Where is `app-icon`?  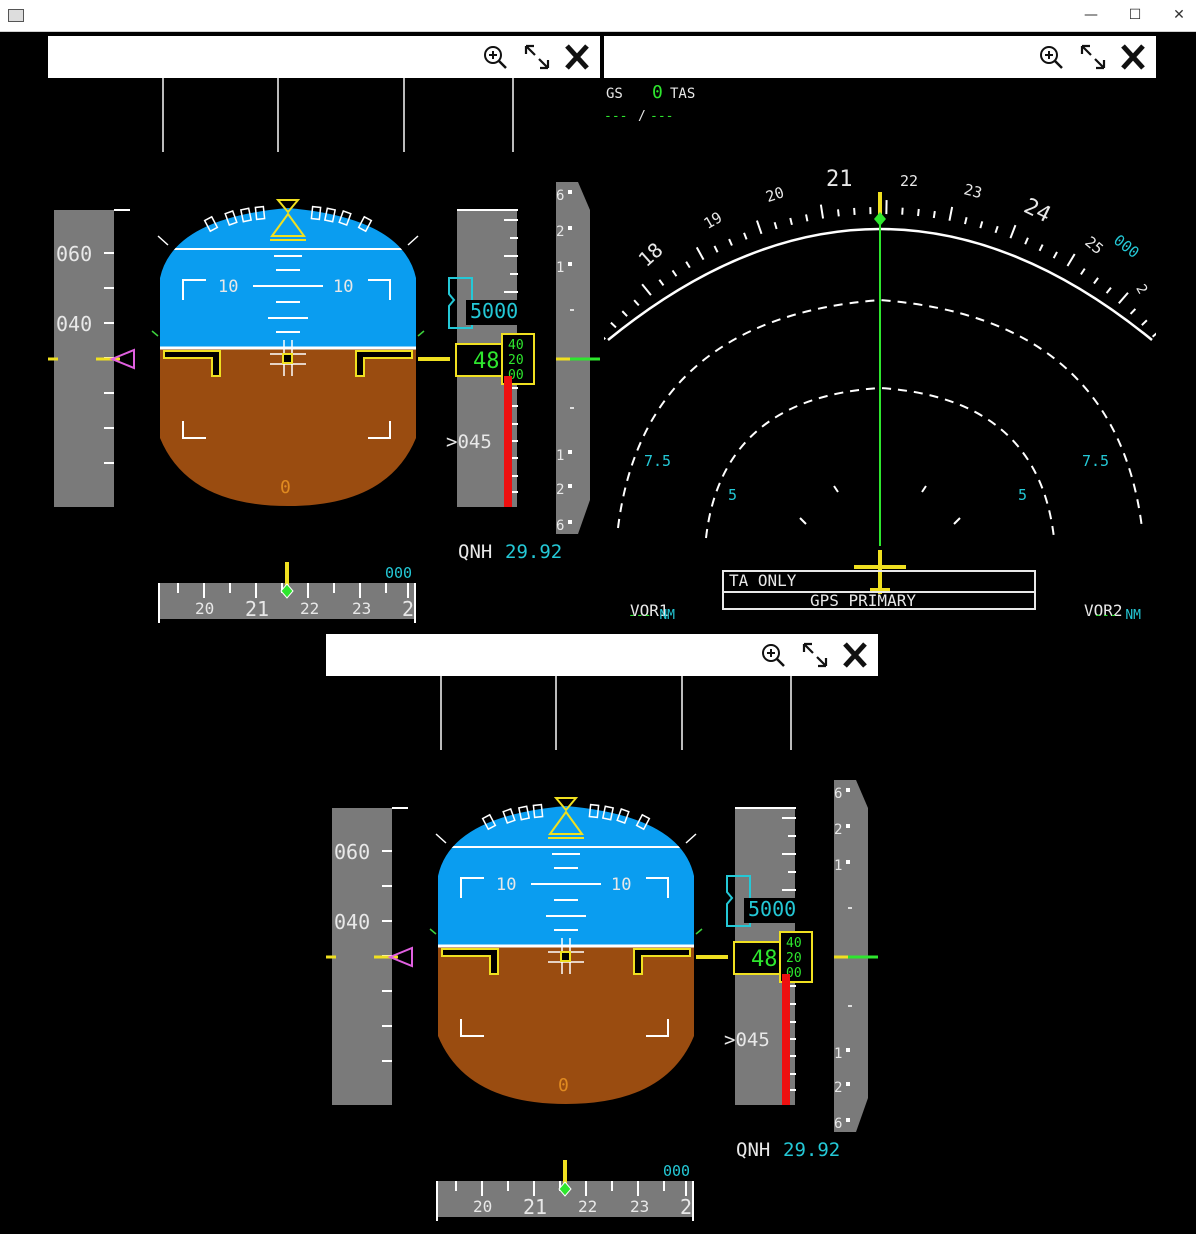 app-icon is located at coordinates (16, 15).